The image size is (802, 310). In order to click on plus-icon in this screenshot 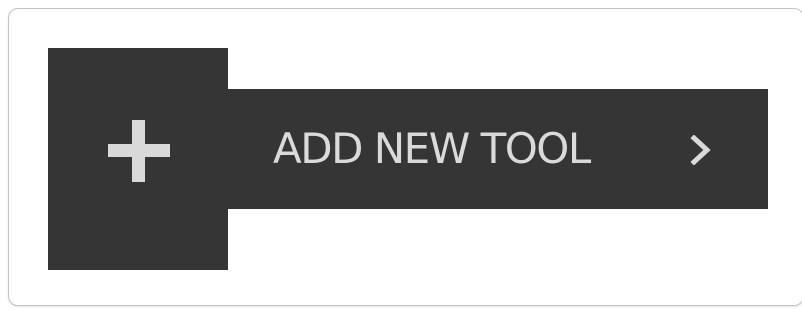, I will do `click(139, 151)`.